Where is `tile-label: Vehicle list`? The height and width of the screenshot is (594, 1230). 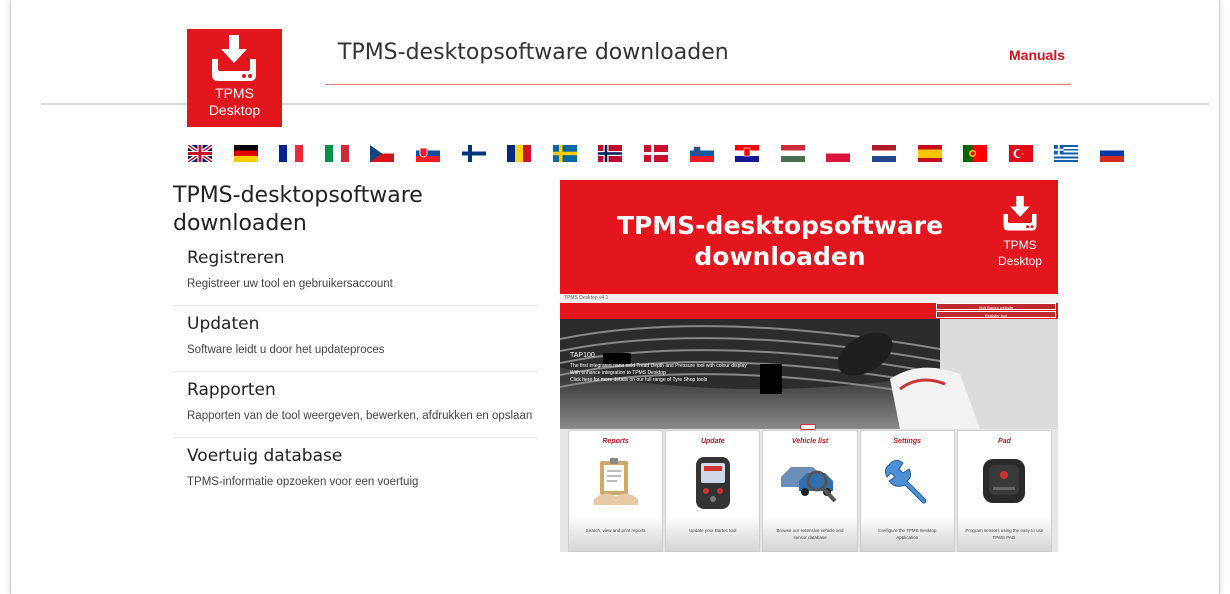 tile-label: Vehicle list is located at coordinates (810, 441).